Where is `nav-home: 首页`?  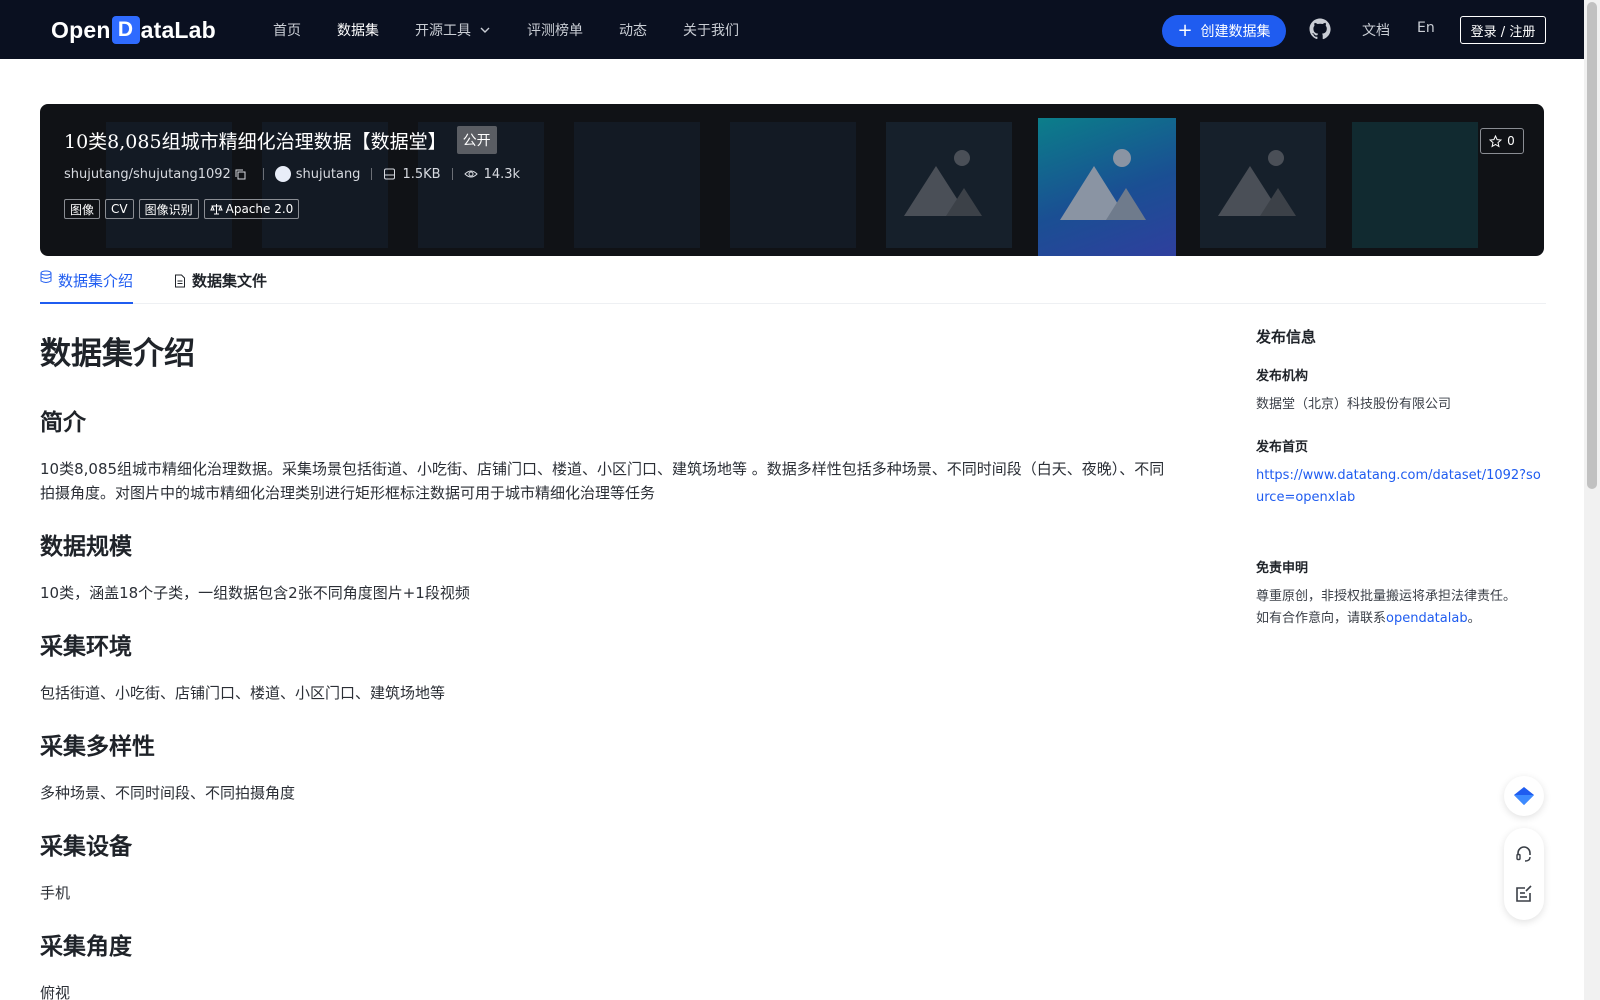
nav-home: 首页 is located at coordinates (287, 30).